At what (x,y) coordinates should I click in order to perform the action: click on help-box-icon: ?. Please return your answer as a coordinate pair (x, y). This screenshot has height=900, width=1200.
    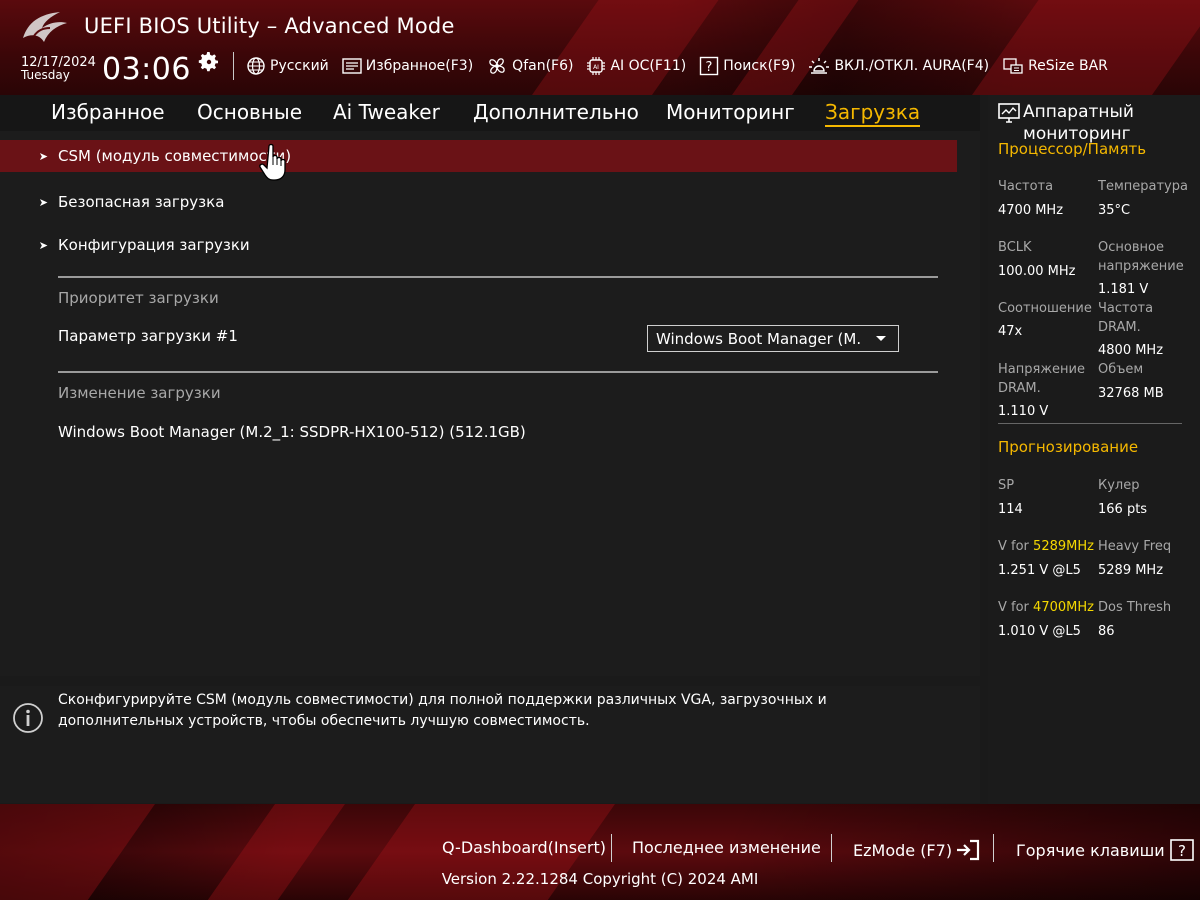
    Looking at the image, I should click on (709, 66).